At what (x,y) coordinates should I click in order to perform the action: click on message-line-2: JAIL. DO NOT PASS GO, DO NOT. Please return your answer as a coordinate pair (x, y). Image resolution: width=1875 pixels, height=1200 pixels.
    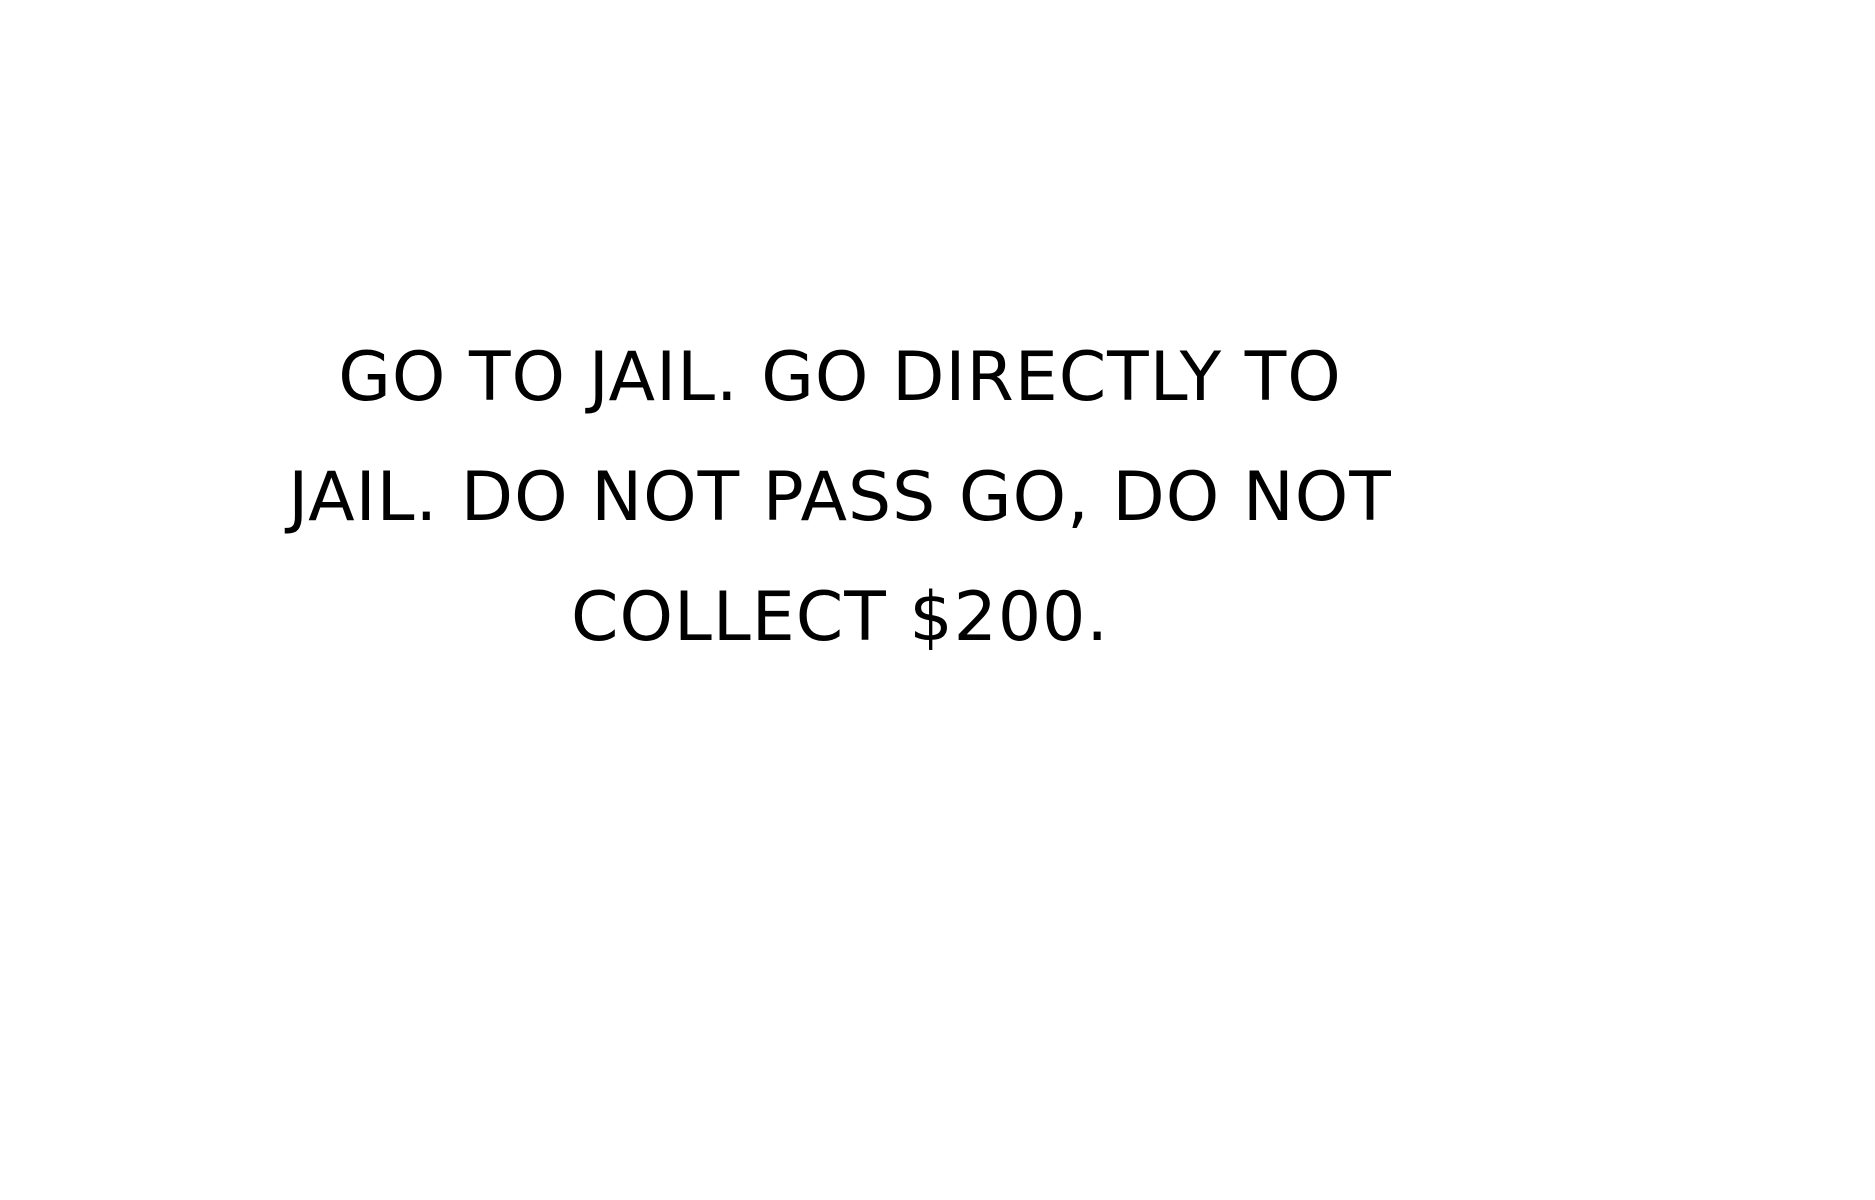
    Looking at the image, I should click on (840, 497).